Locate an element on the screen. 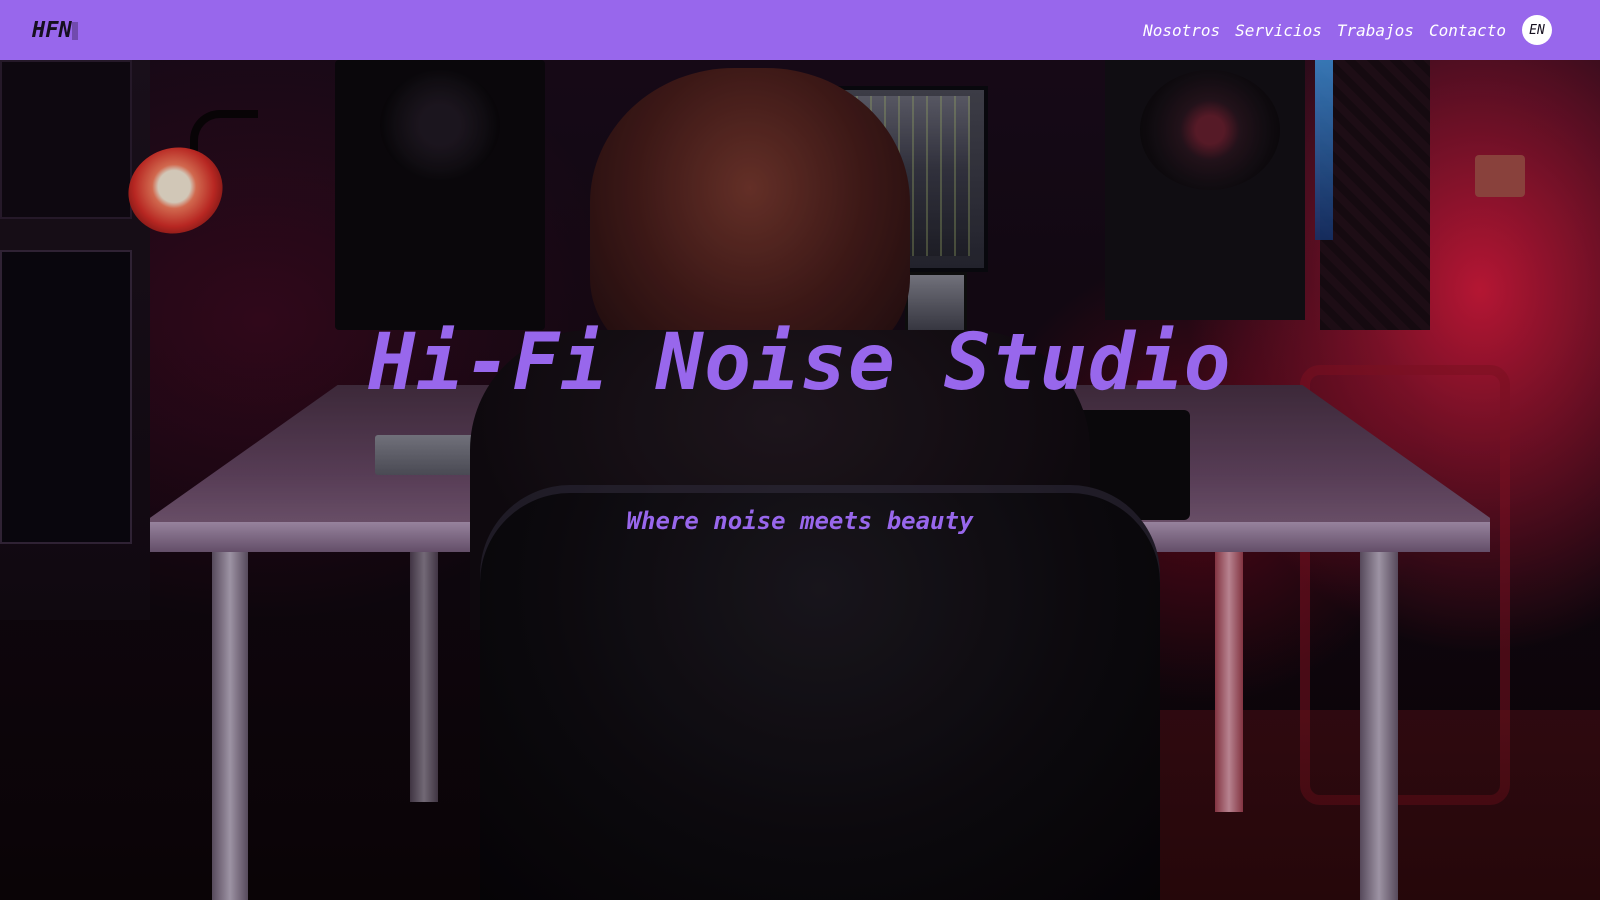  nav-link-servicios: Servicios is located at coordinates (1278, 30).